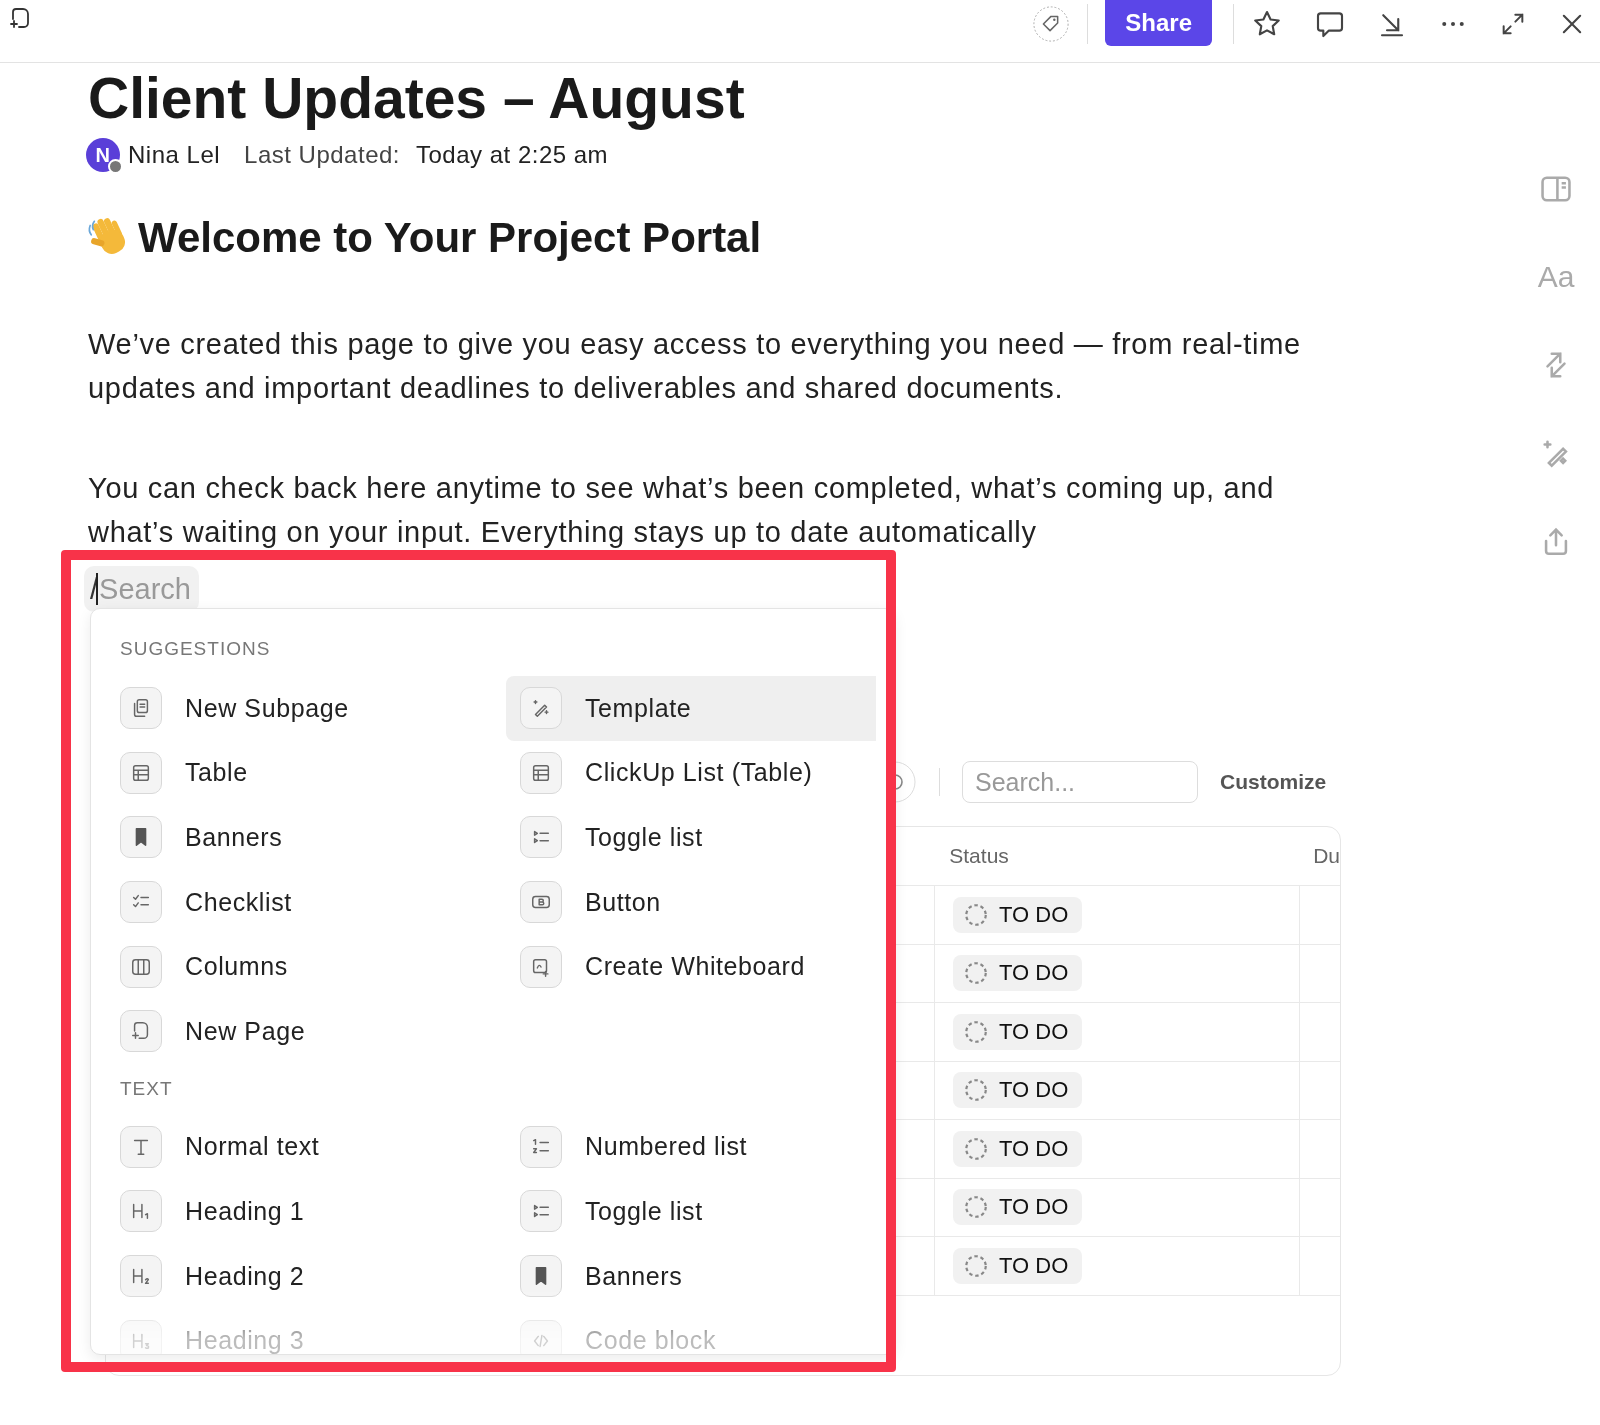 Image resolution: width=1600 pixels, height=1425 pixels. I want to click on column-header: Du, so click(1326, 856).